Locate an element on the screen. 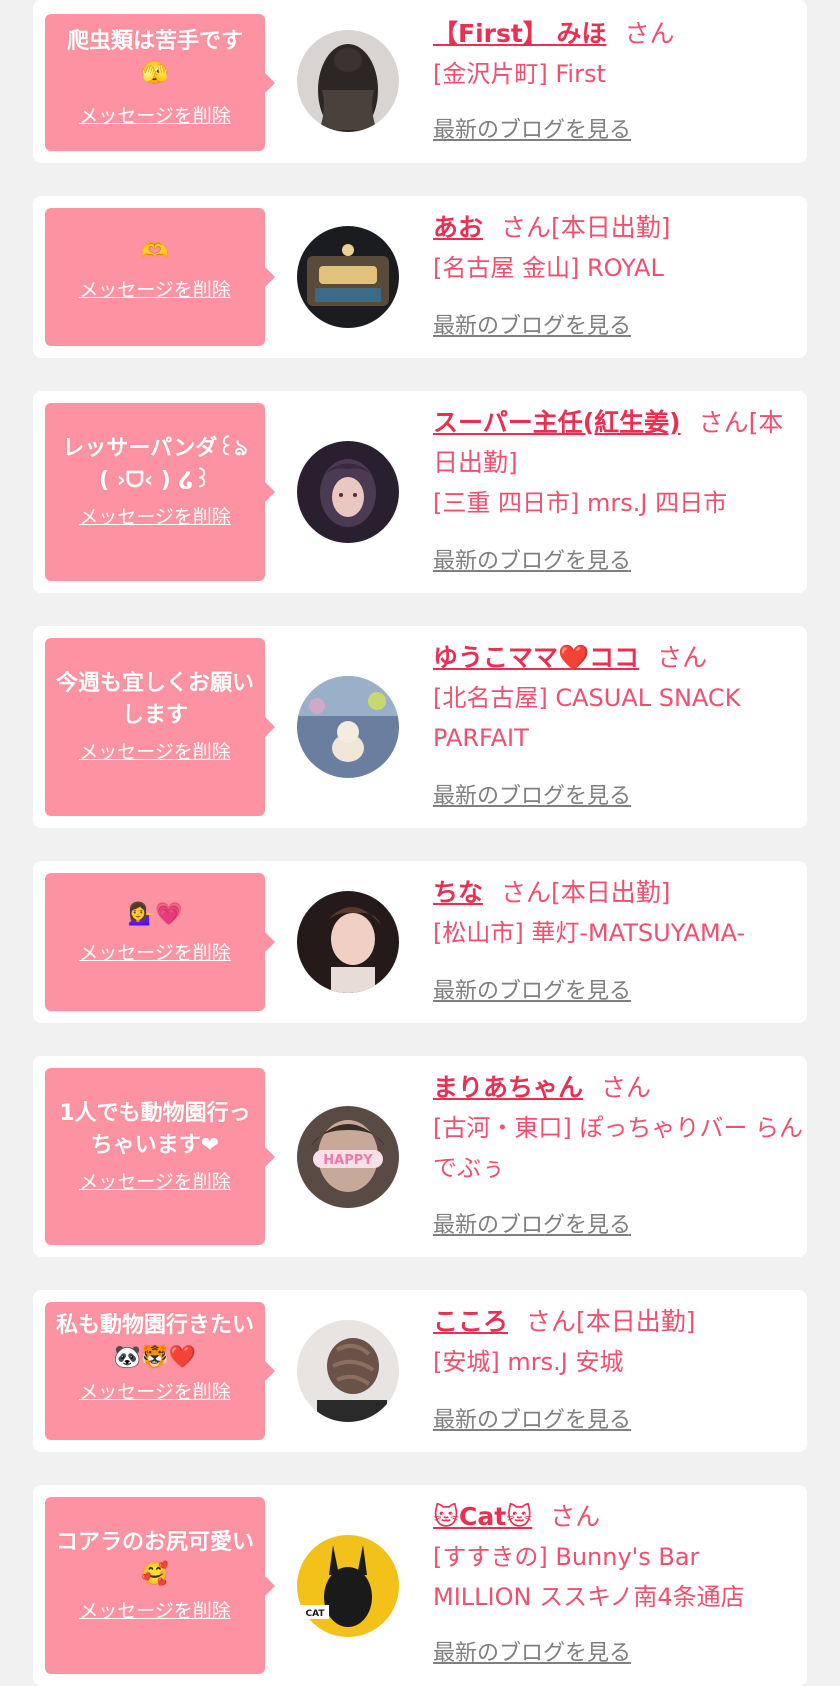  member-info: スーパー主任(紅生姜) さん[本日出勤] [三重 四日市] mrs.J 四日市 is located at coordinates (618, 463).